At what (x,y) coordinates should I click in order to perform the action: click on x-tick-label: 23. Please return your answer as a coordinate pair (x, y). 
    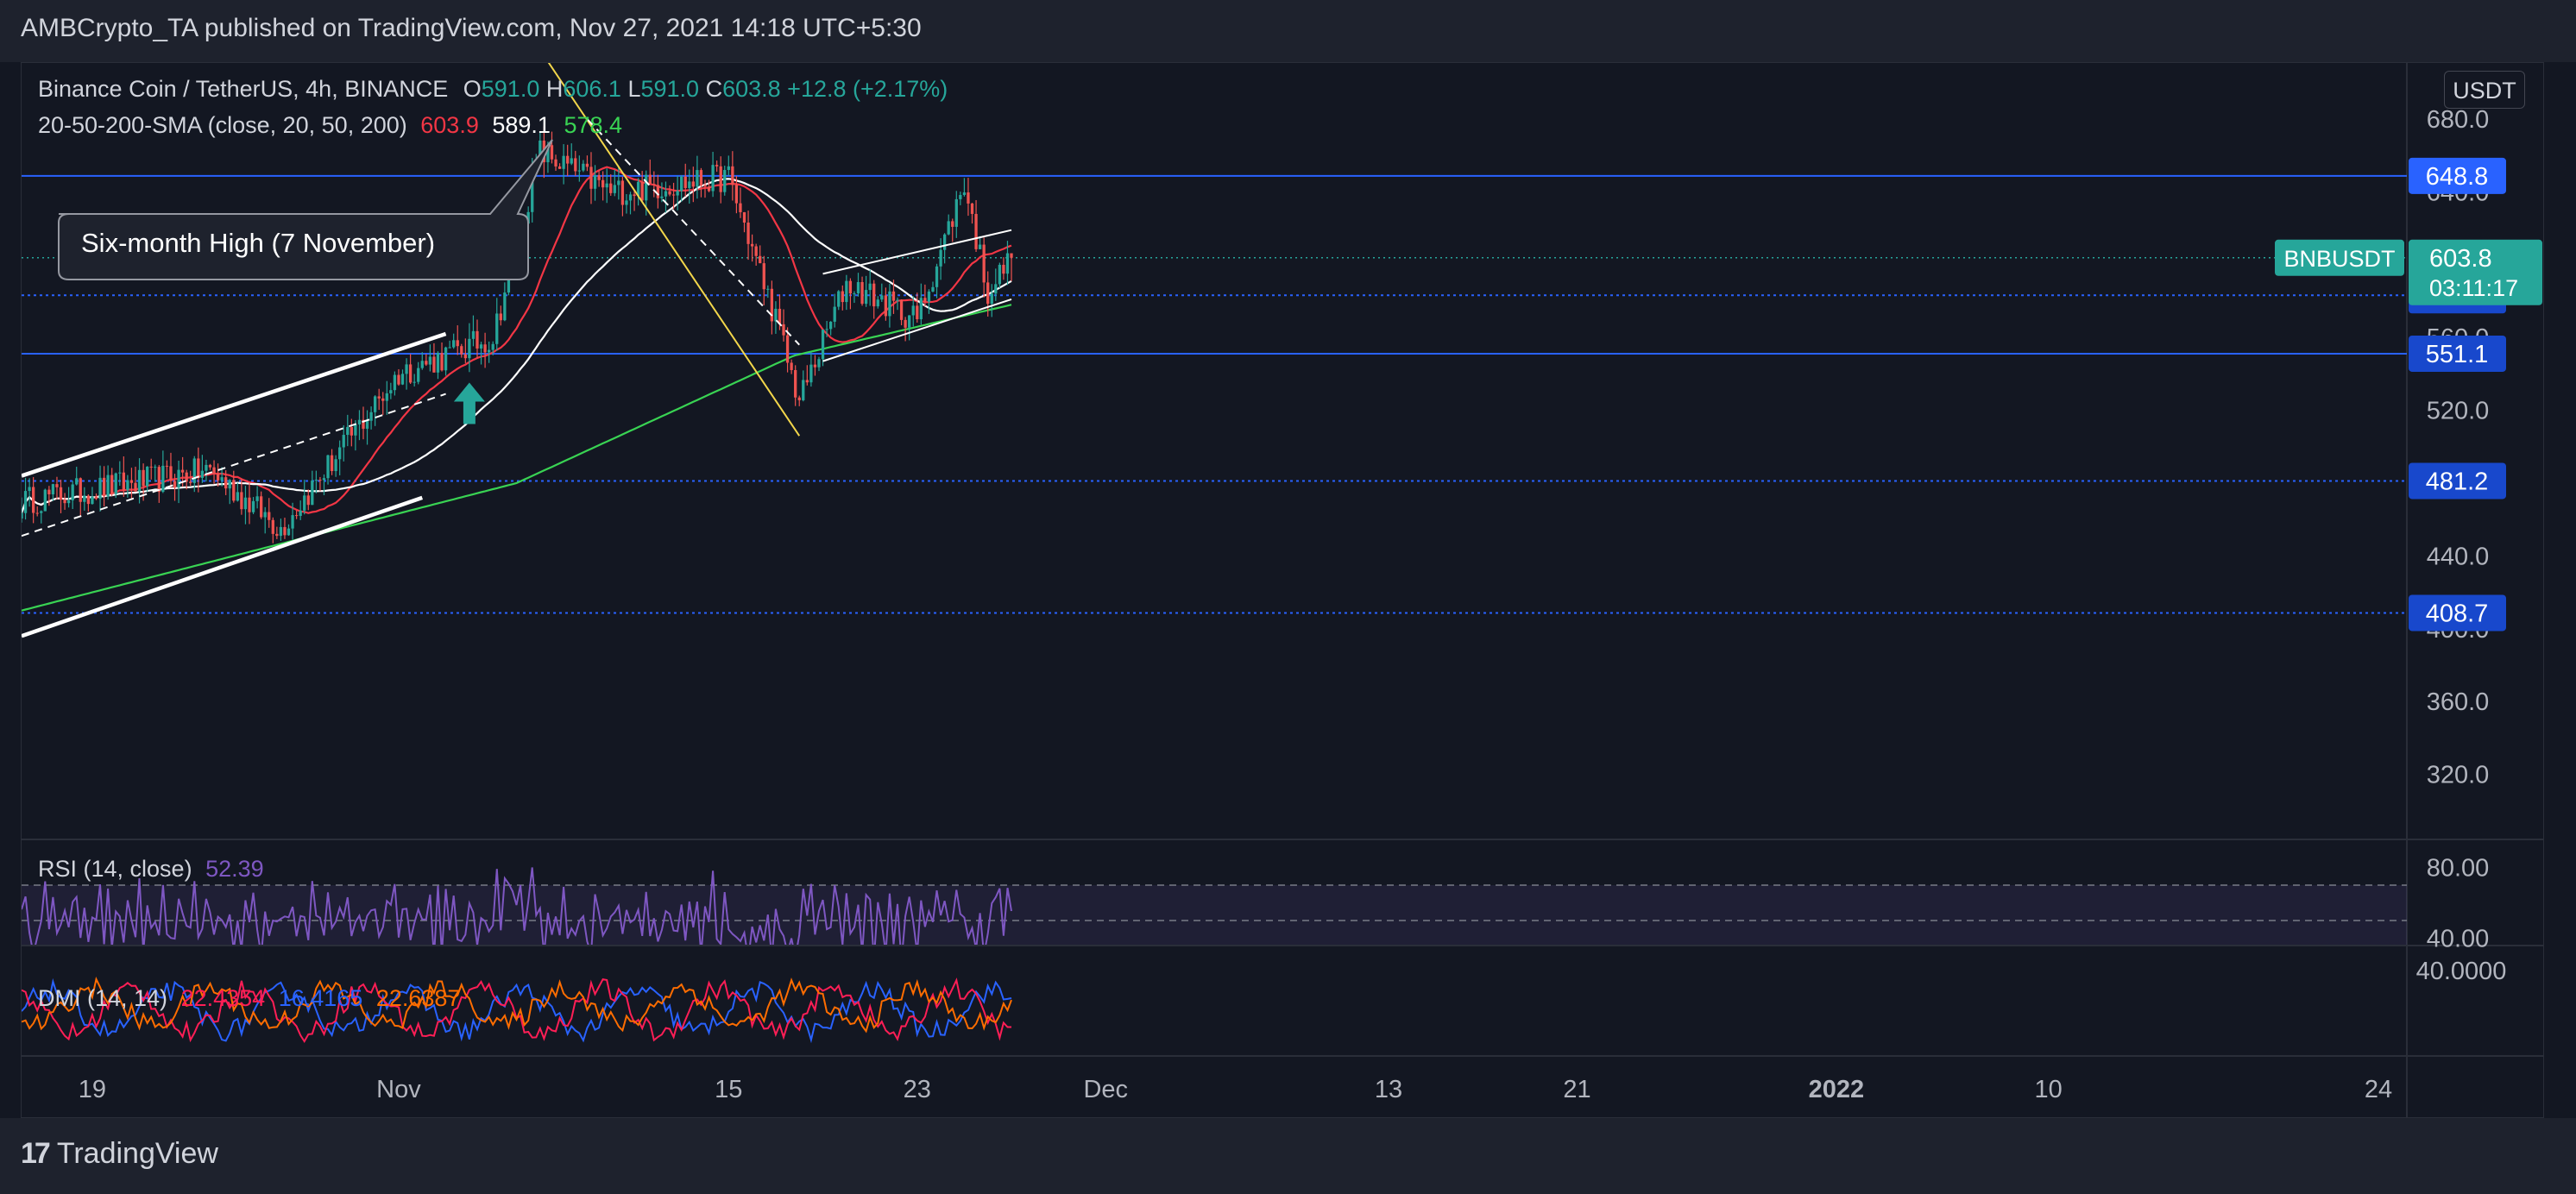
    Looking at the image, I should click on (917, 1089).